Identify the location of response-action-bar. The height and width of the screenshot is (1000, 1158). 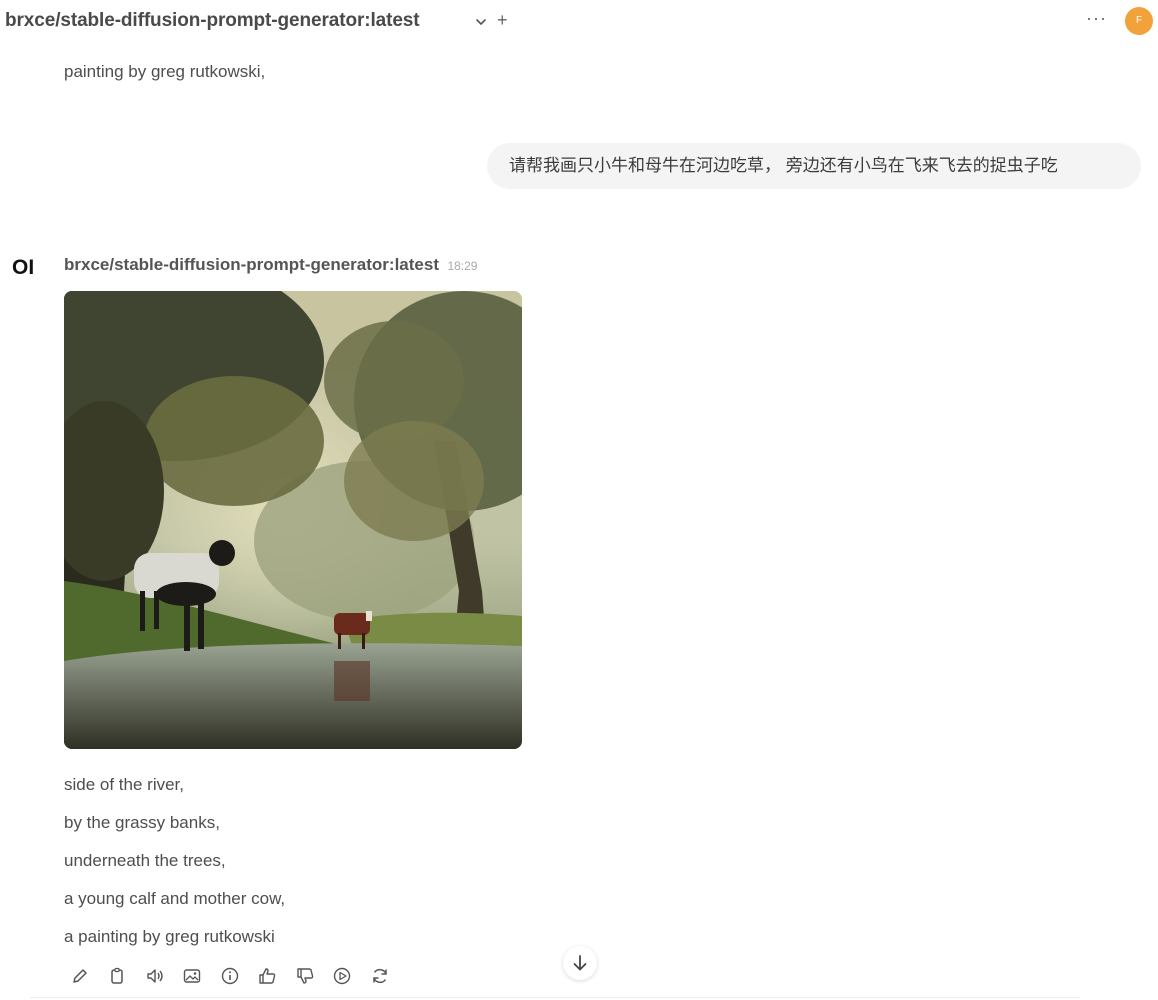
(236, 977).